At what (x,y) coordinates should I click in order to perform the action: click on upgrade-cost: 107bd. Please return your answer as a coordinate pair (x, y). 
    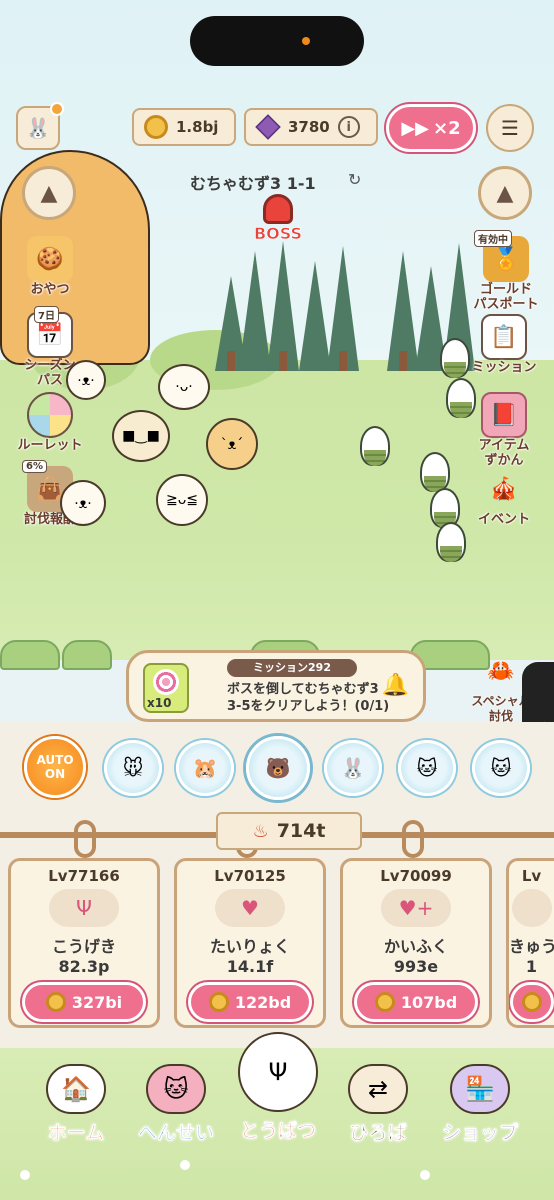
    Looking at the image, I should click on (429, 1002).